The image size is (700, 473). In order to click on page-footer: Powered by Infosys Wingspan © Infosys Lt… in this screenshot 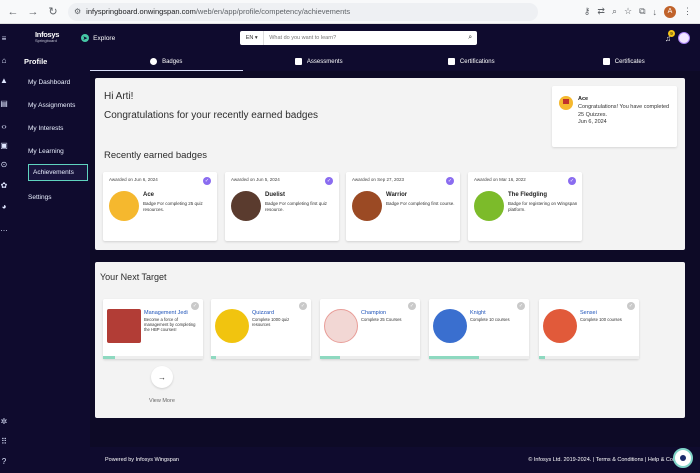, I will do `click(395, 460)`.